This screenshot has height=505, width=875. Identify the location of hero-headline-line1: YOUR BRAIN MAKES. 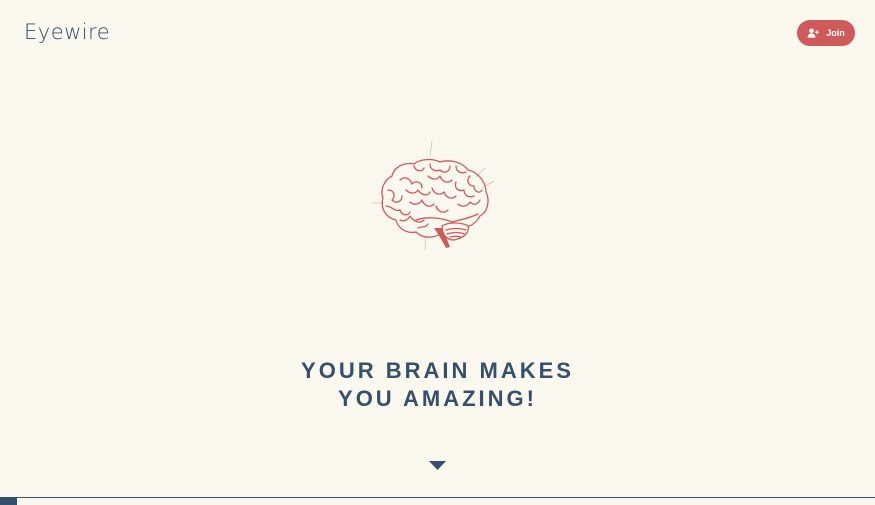
(437, 370).